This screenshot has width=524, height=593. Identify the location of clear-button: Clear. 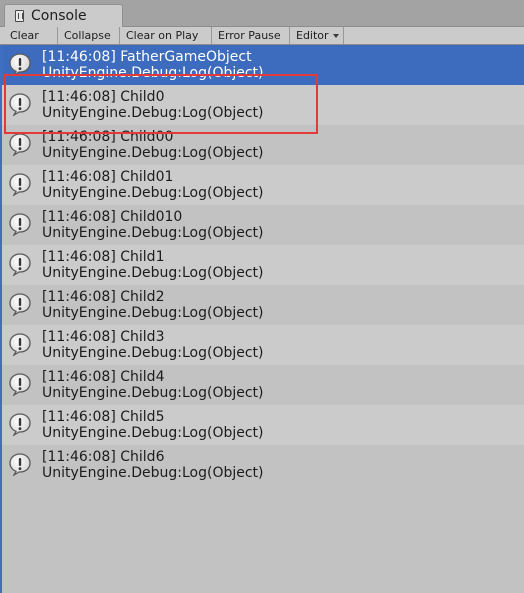
(31, 35).